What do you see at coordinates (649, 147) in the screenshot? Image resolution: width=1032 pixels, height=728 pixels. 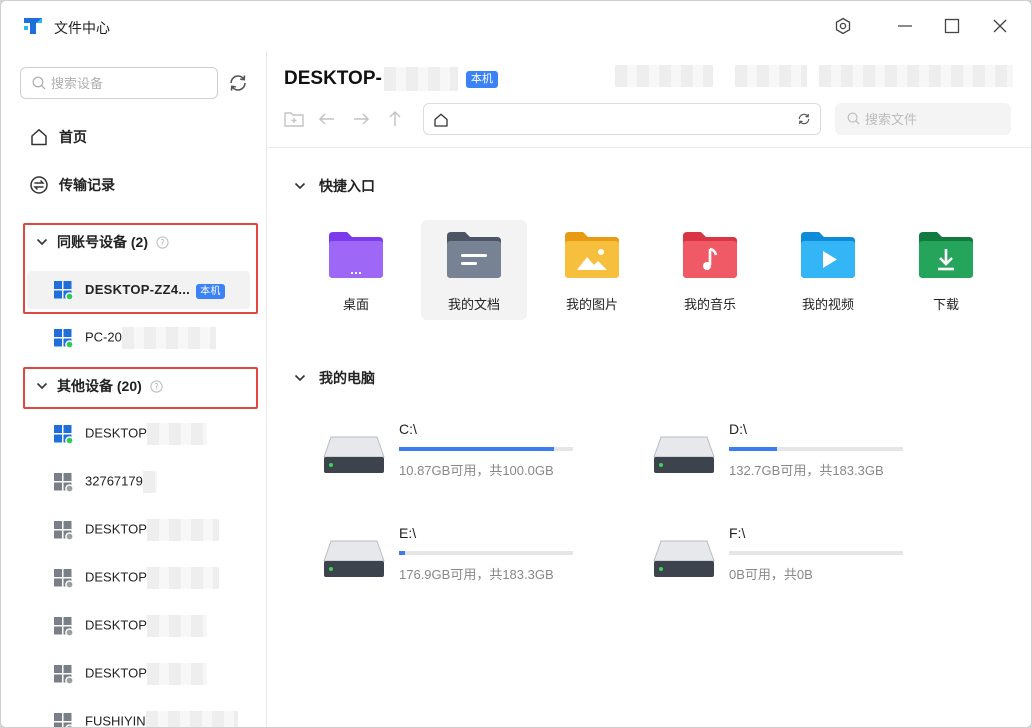 I see `divider` at bounding box center [649, 147].